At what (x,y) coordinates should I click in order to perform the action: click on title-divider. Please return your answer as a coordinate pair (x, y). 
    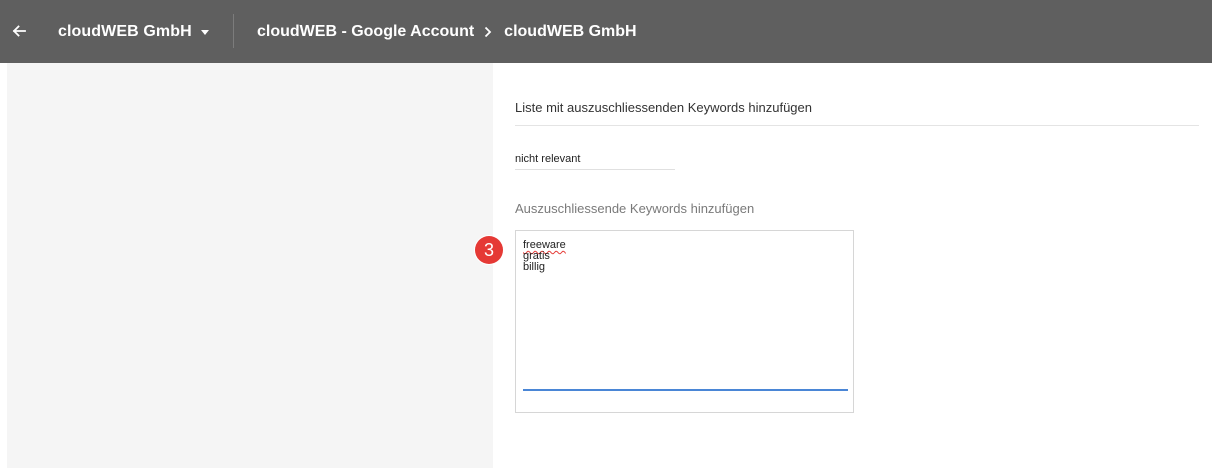
    Looking at the image, I should click on (857, 125).